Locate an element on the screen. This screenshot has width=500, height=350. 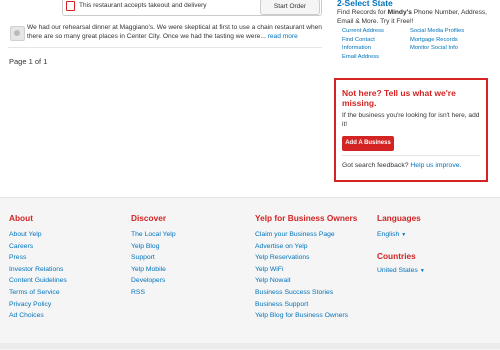
footer-link: Developers is located at coordinates (148, 280).